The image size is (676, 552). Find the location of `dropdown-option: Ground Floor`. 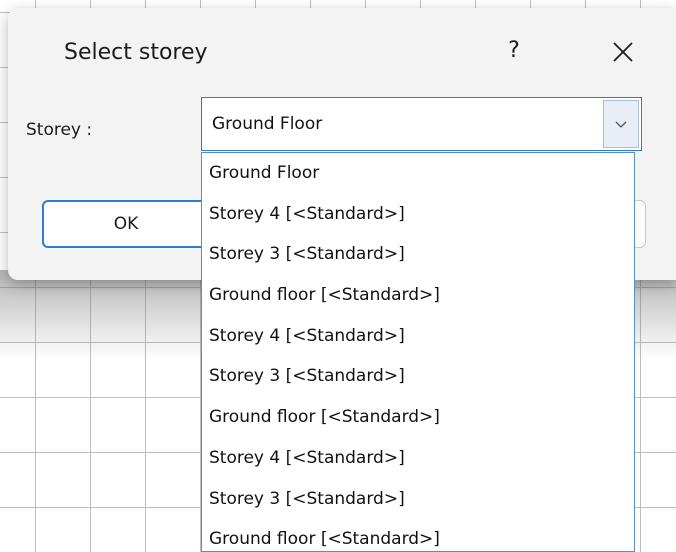

dropdown-option: Ground Floor is located at coordinates (418, 173).